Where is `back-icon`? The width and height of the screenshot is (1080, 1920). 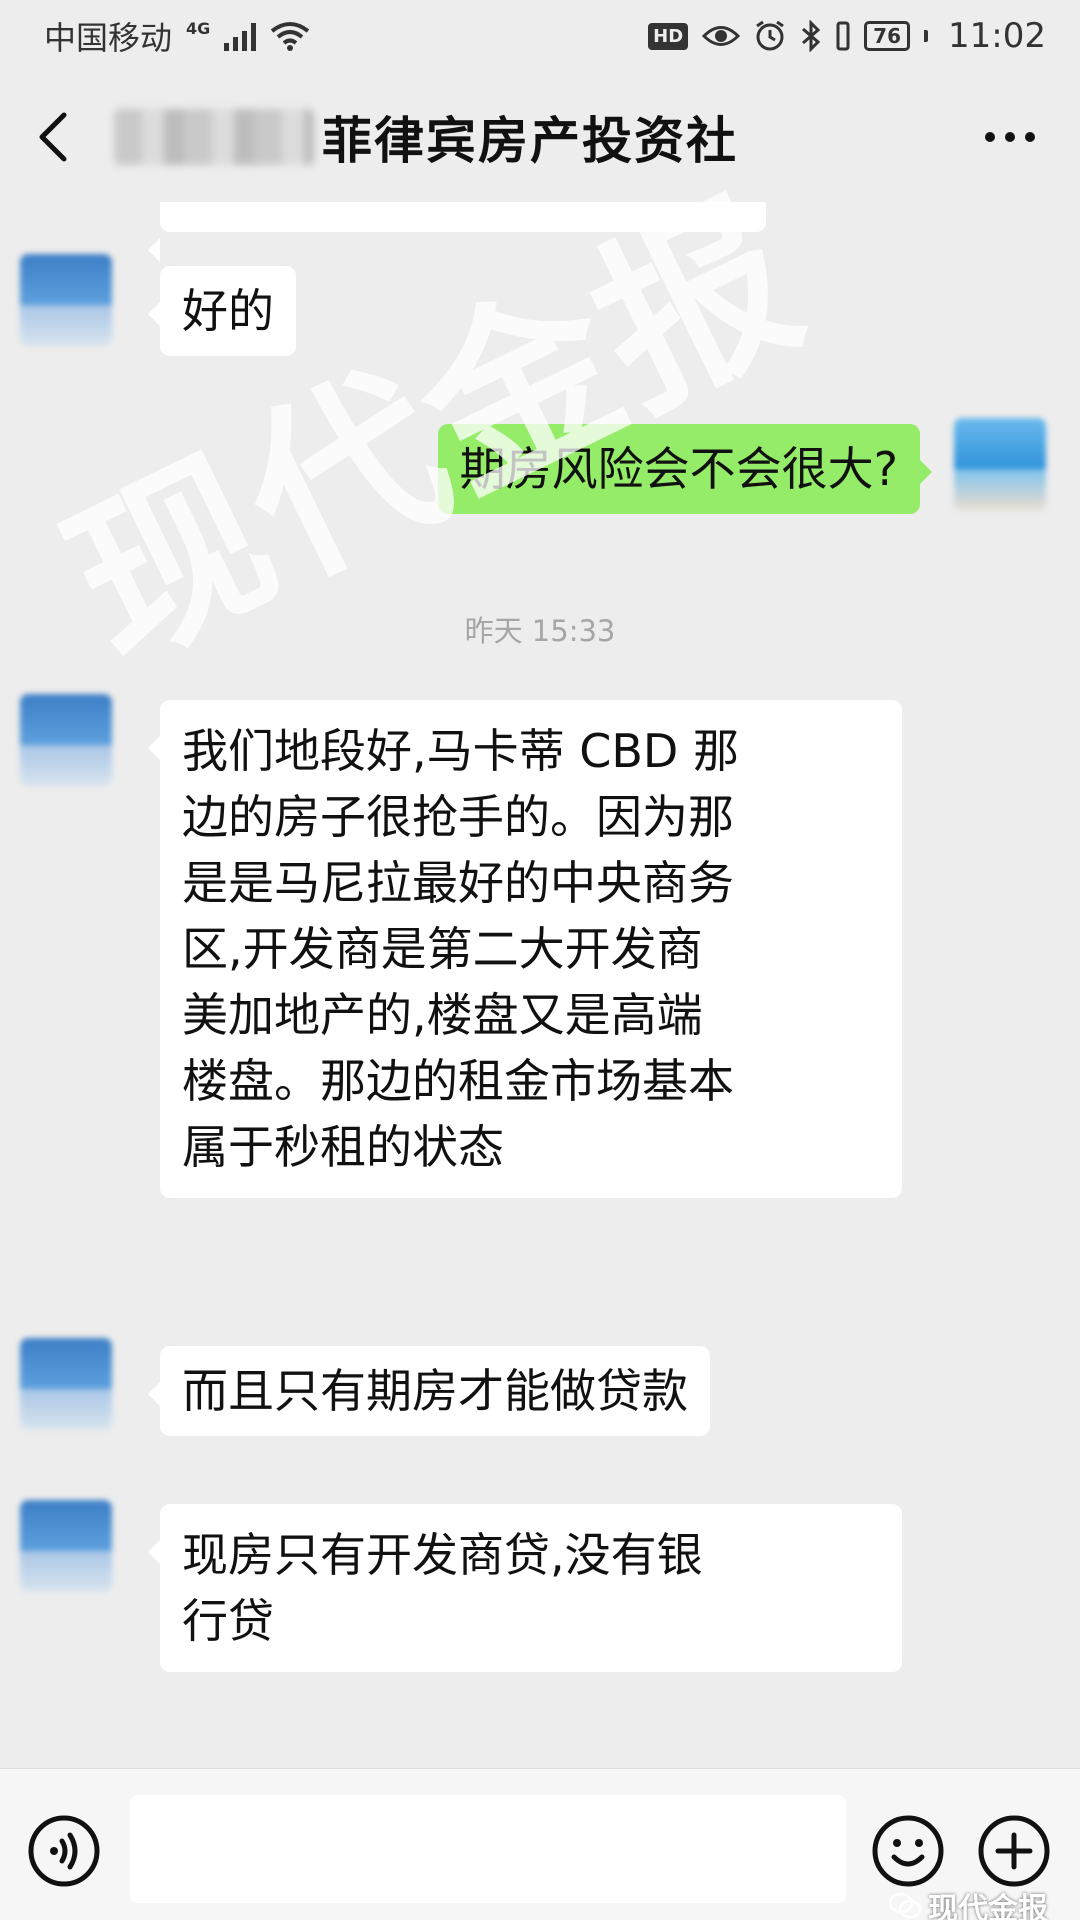 back-icon is located at coordinates (53, 137).